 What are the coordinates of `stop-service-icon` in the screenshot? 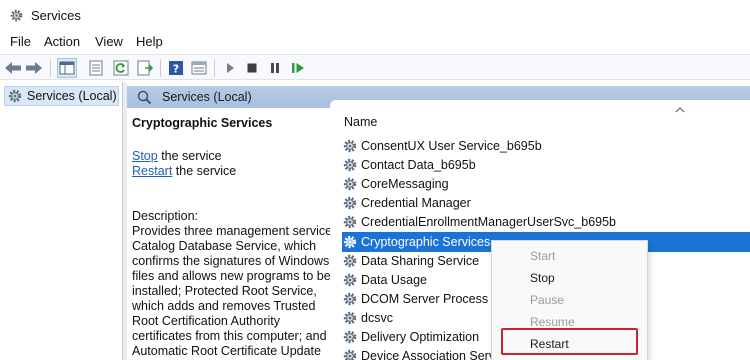 It's located at (252, 68).